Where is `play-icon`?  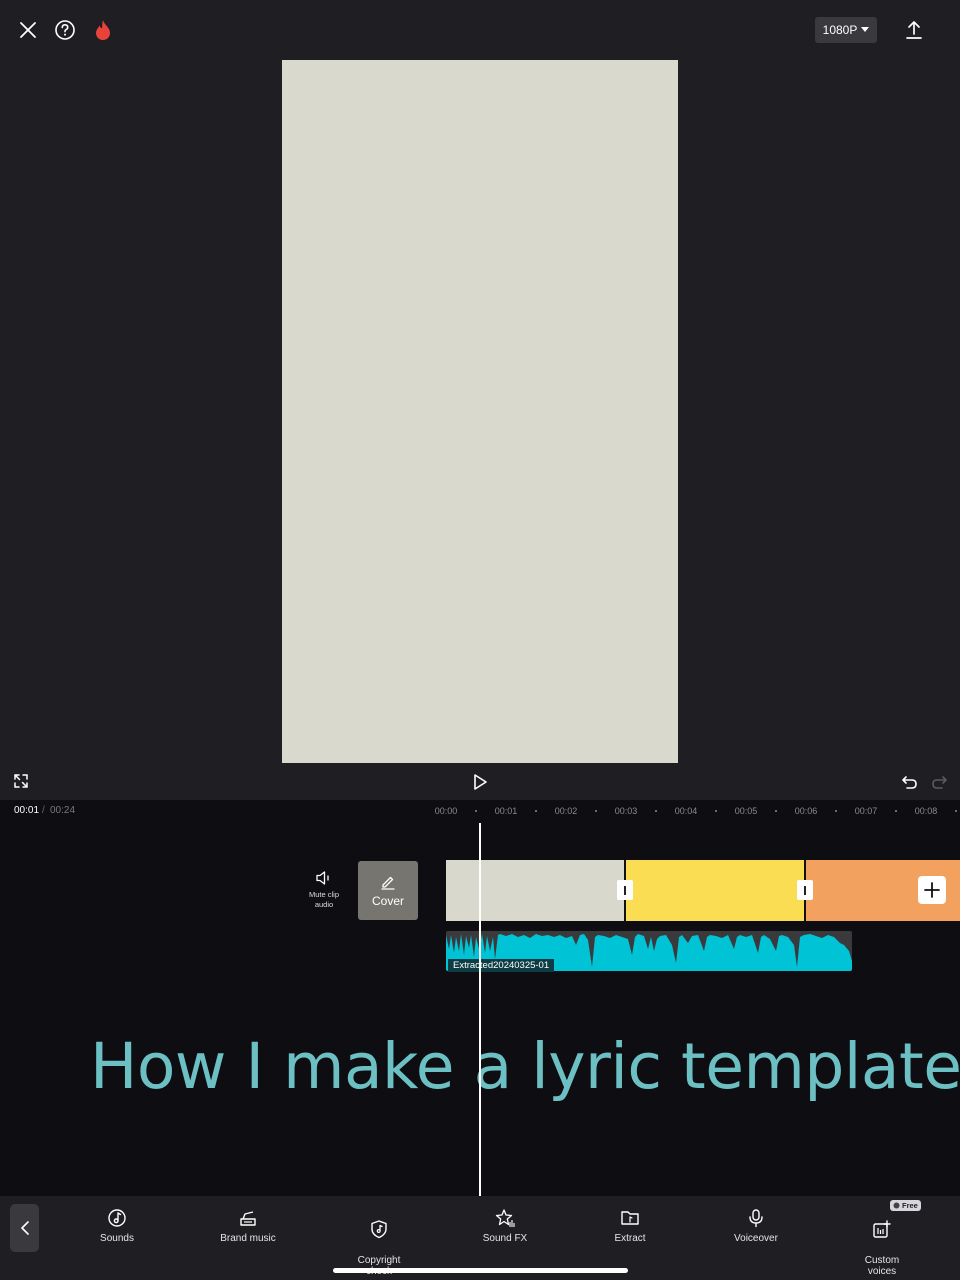 play-icon is located at coordinates (480, 782).